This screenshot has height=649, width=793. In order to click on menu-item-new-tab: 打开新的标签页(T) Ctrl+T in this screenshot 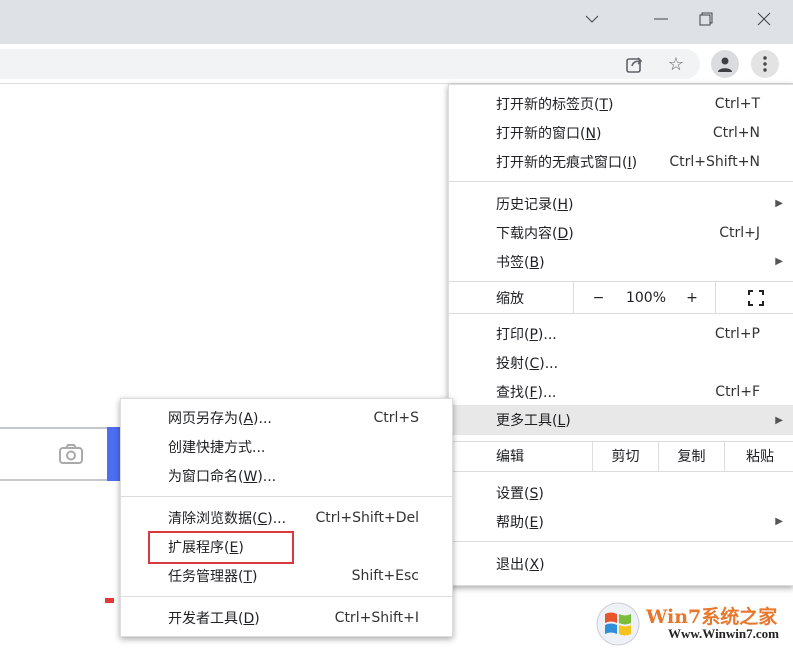, I will do `click(621, 103)`.